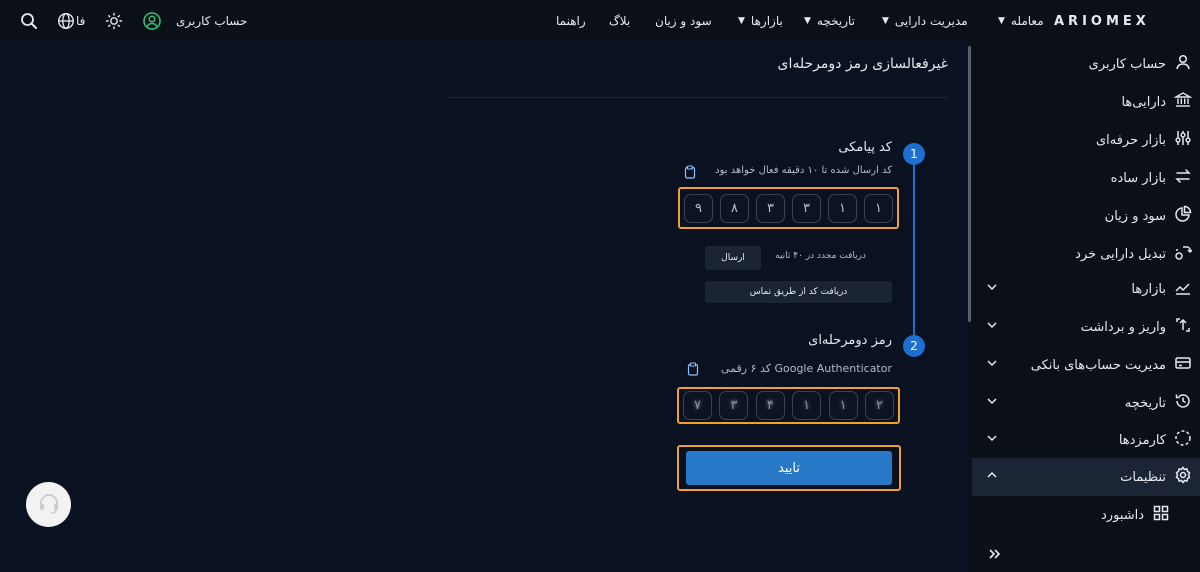  What do you see at coordinates (1086, 64) in the screenshot?
I see `sidebar-item-account: حساب کاربری` at bounding box center [1086, 64].